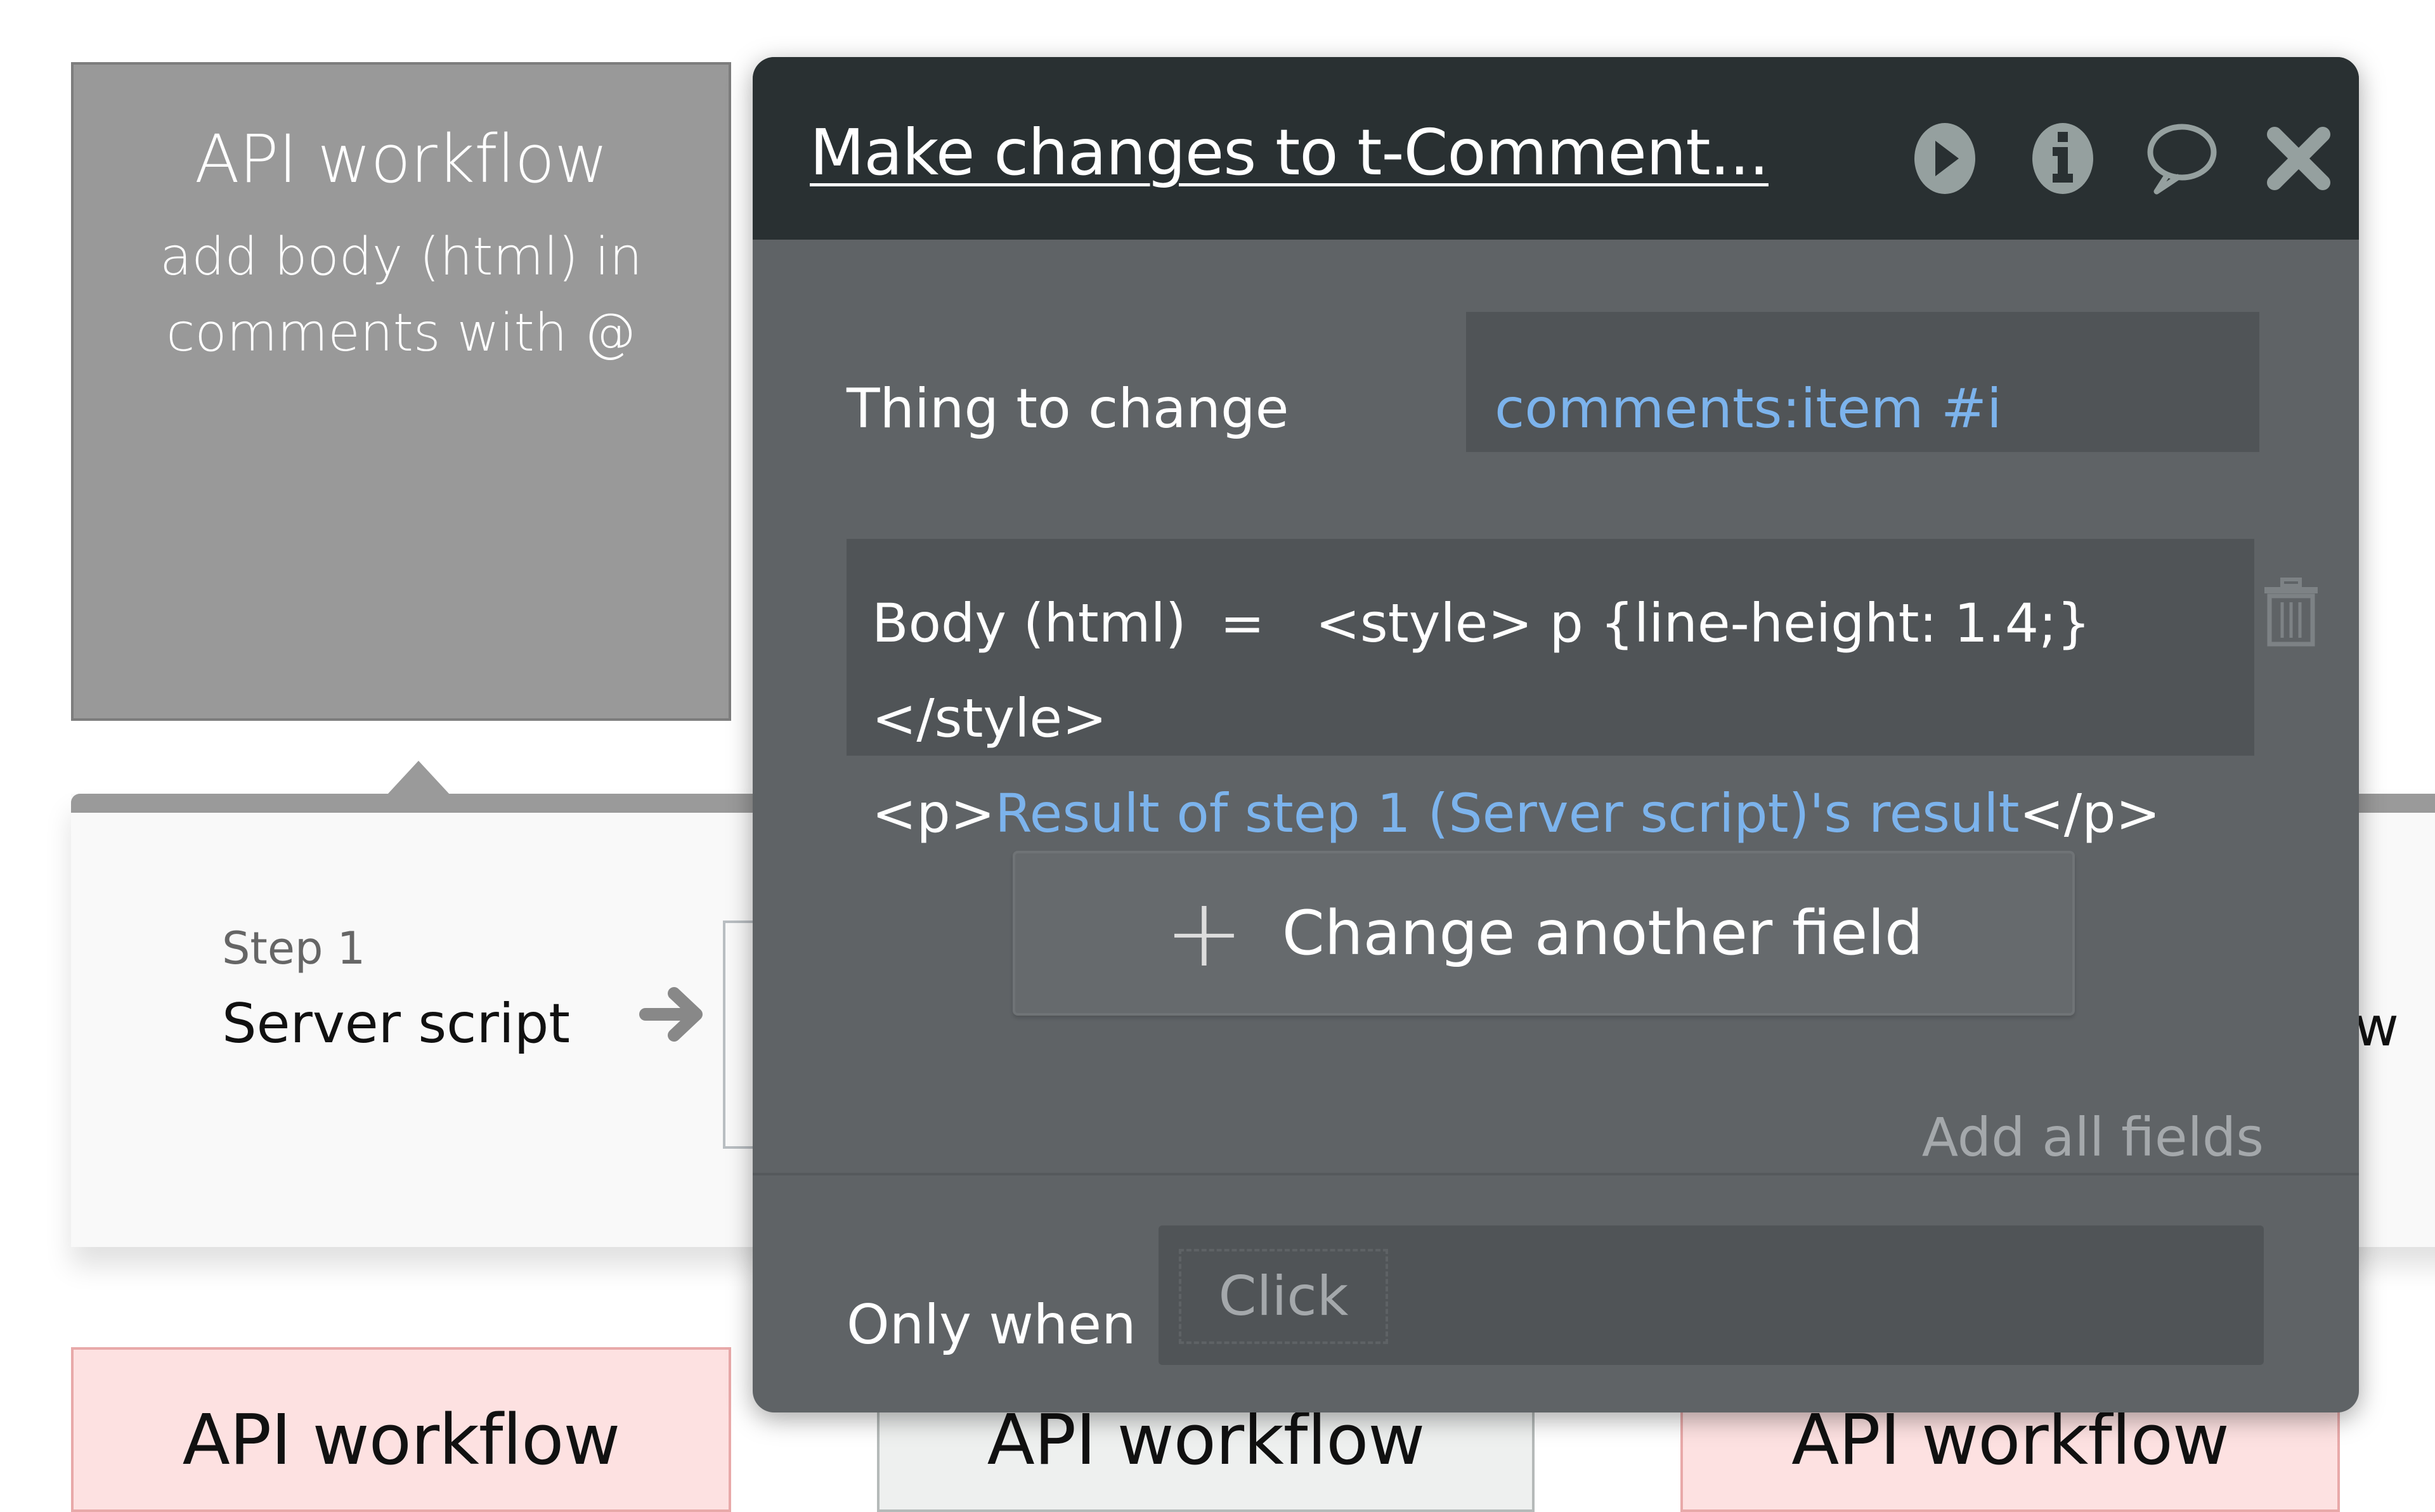 This screenshot has height=1512, width=2435. Describe the element at coordinates (1556, 1174) in the screenshot. I see `section-divider` at that location.